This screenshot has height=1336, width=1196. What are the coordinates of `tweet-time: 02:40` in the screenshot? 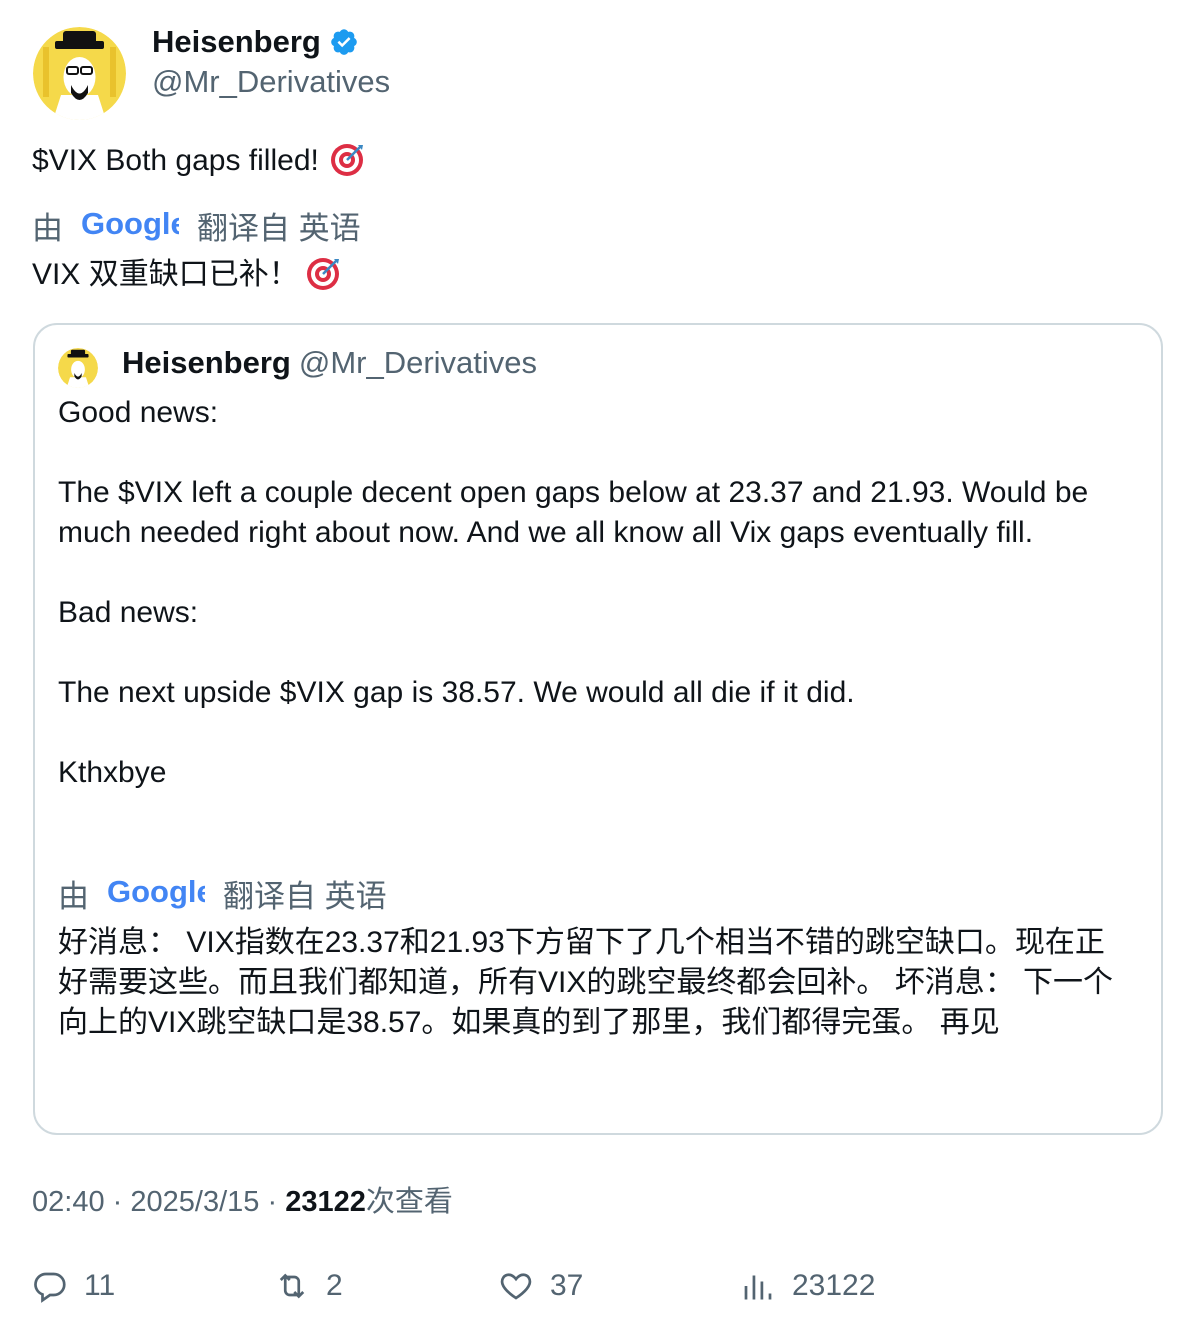 It's located at (68, 1202).